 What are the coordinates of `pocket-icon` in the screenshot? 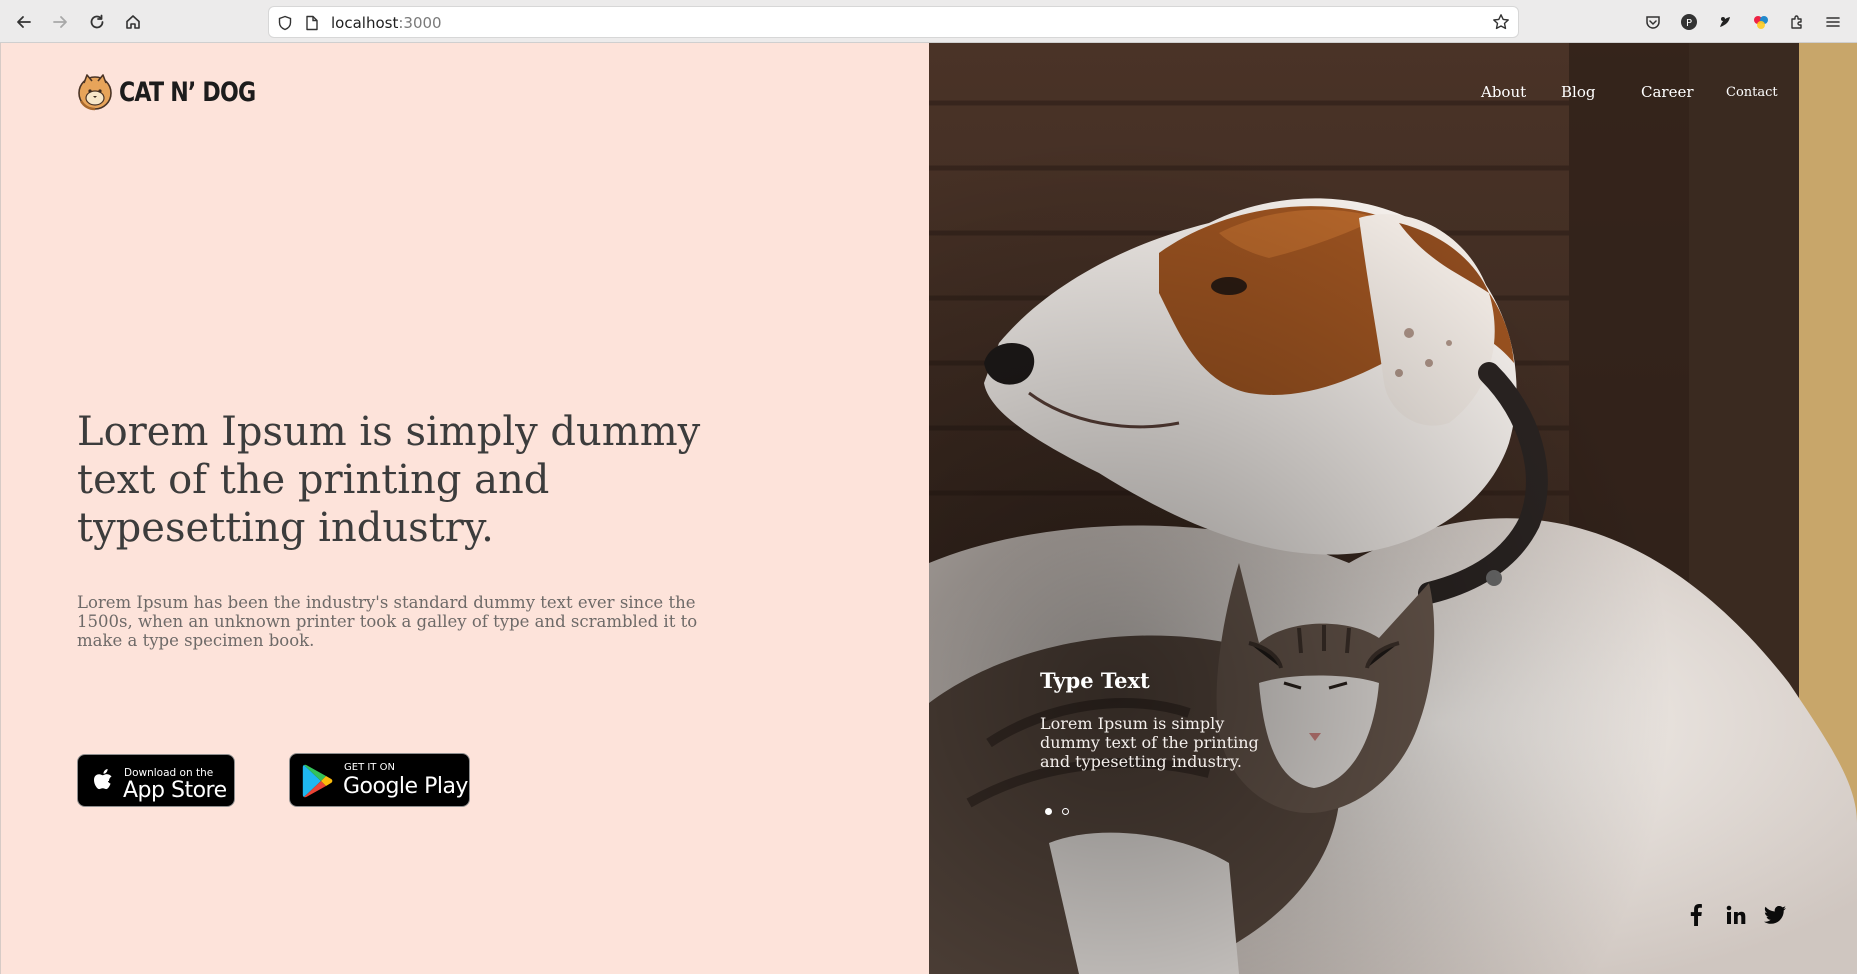 It's located at (1653, 22).